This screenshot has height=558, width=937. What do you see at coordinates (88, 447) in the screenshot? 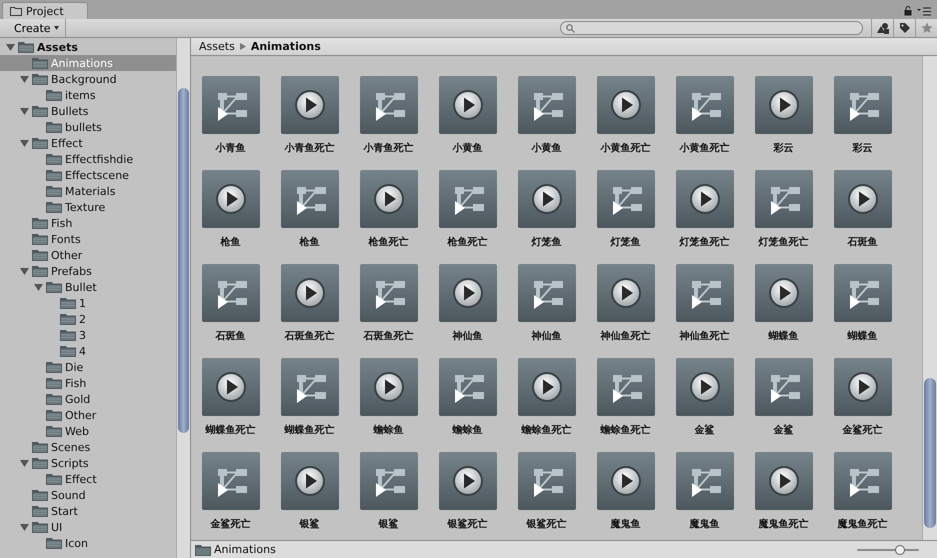
I see `tree-item: Scenes` at bounding box center [88, 447].